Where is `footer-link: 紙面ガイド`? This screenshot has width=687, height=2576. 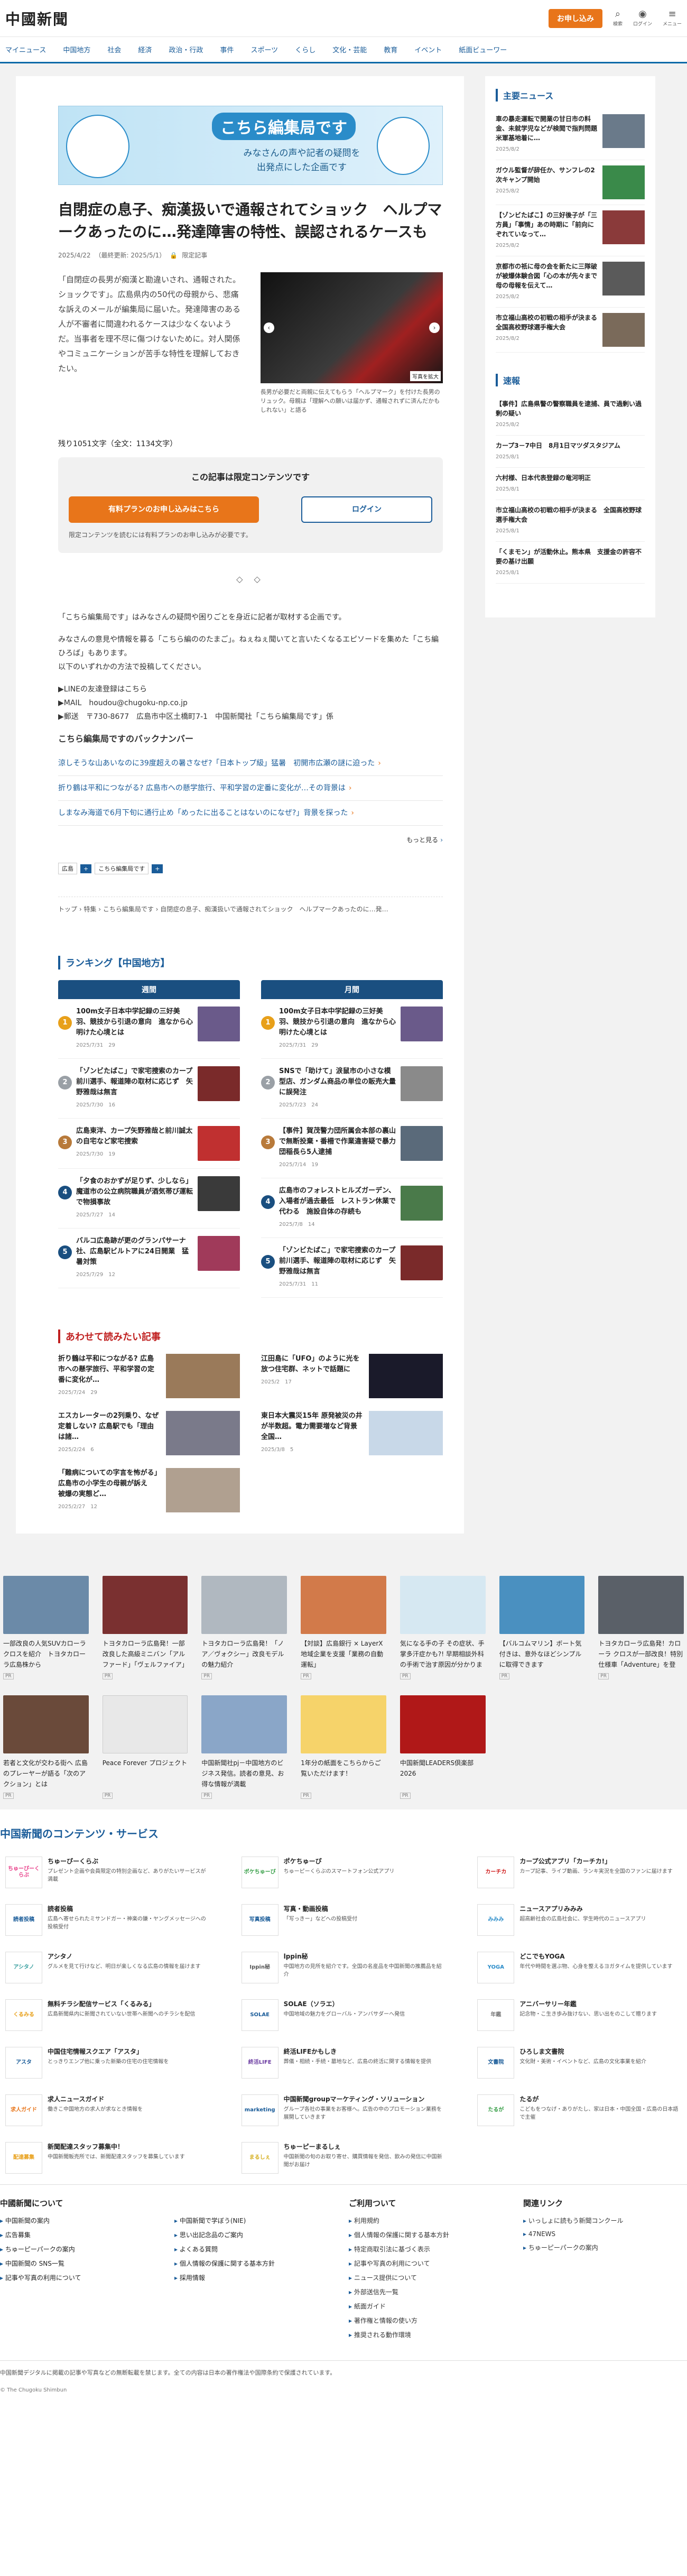 footer-link: 紙面ガイド is located at coordinates (431, 2306).